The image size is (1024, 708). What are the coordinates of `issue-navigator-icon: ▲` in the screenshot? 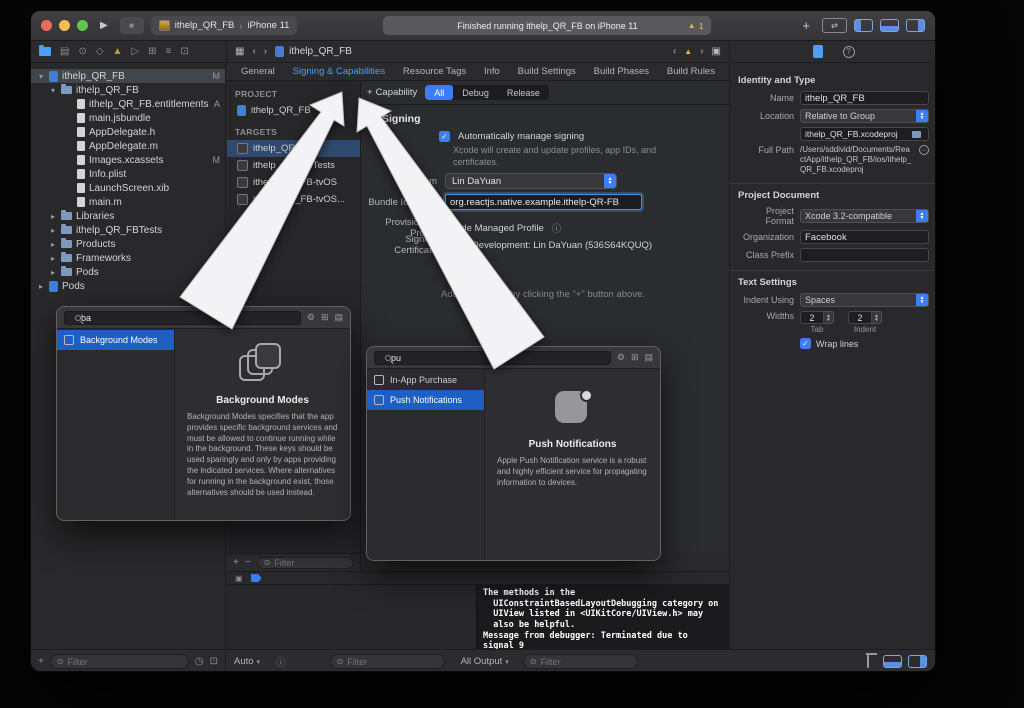 It's located at (118, 51).